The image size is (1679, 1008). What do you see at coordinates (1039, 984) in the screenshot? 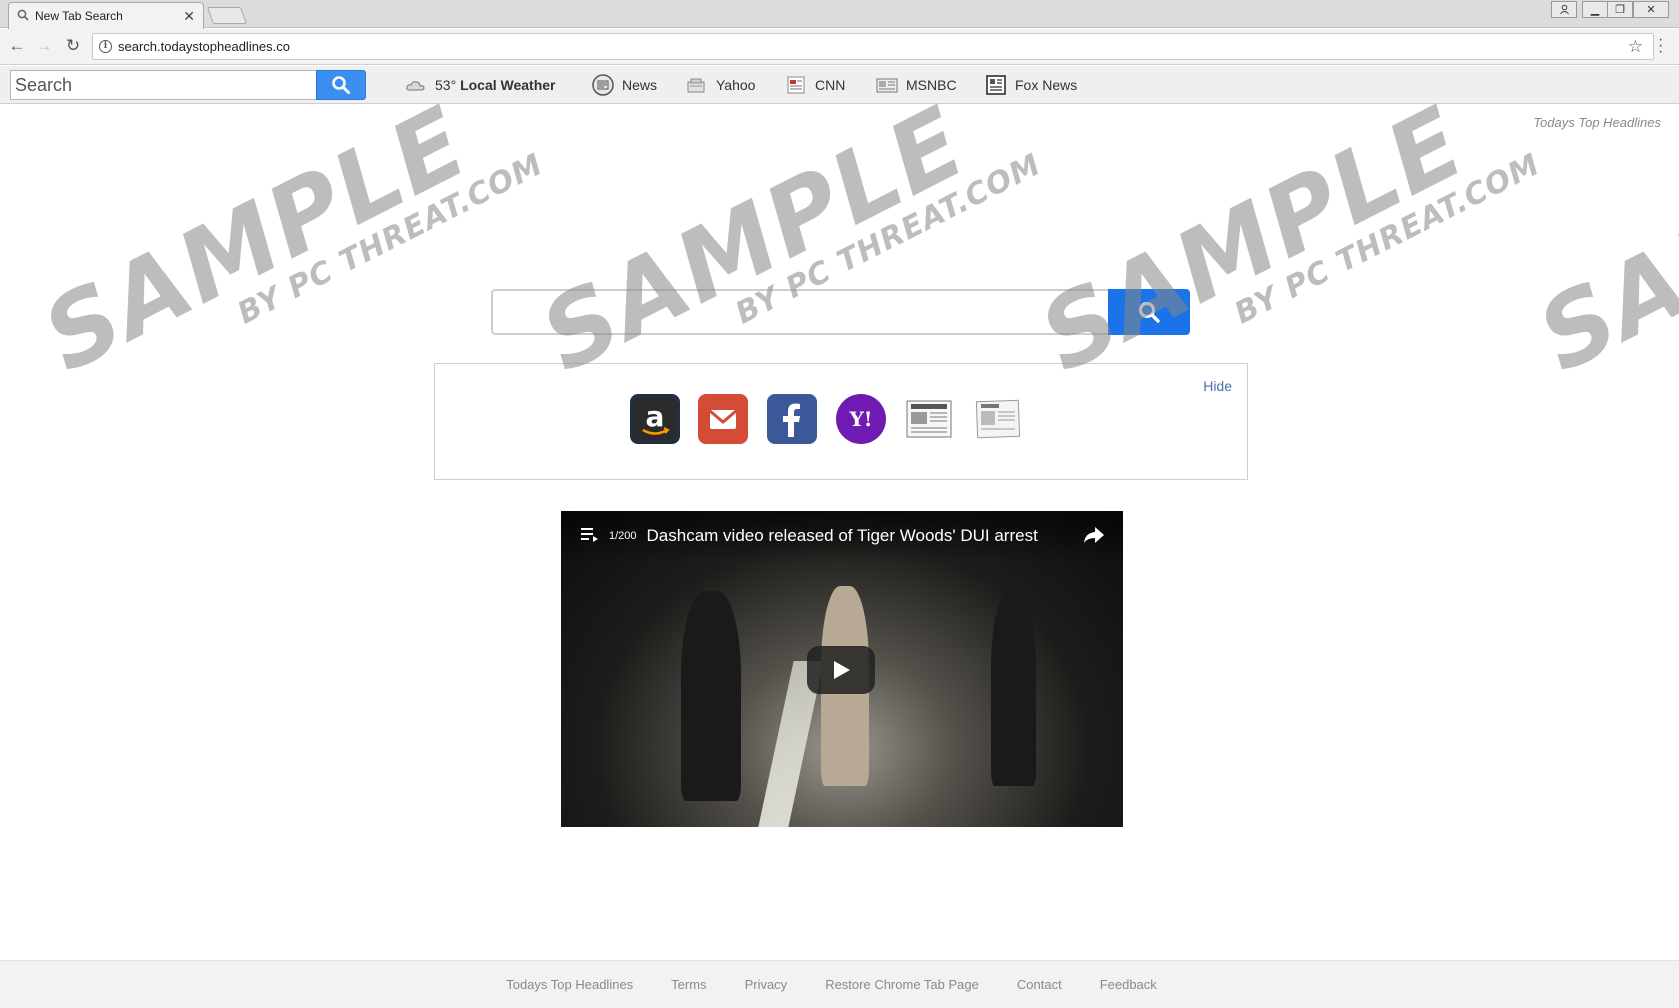
I see `footer-link-contact: Contact` at bounding box center [1039, 984].